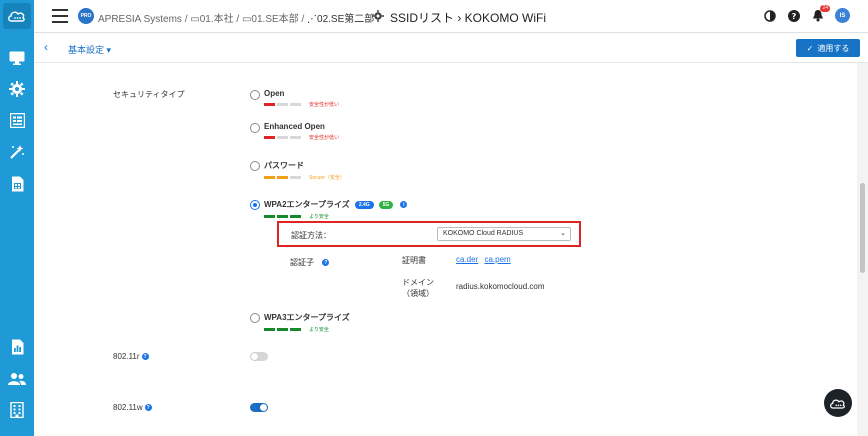  I want to click on page-title: SSIDリスト › KOKOMO WiFi, so click(459, 17).